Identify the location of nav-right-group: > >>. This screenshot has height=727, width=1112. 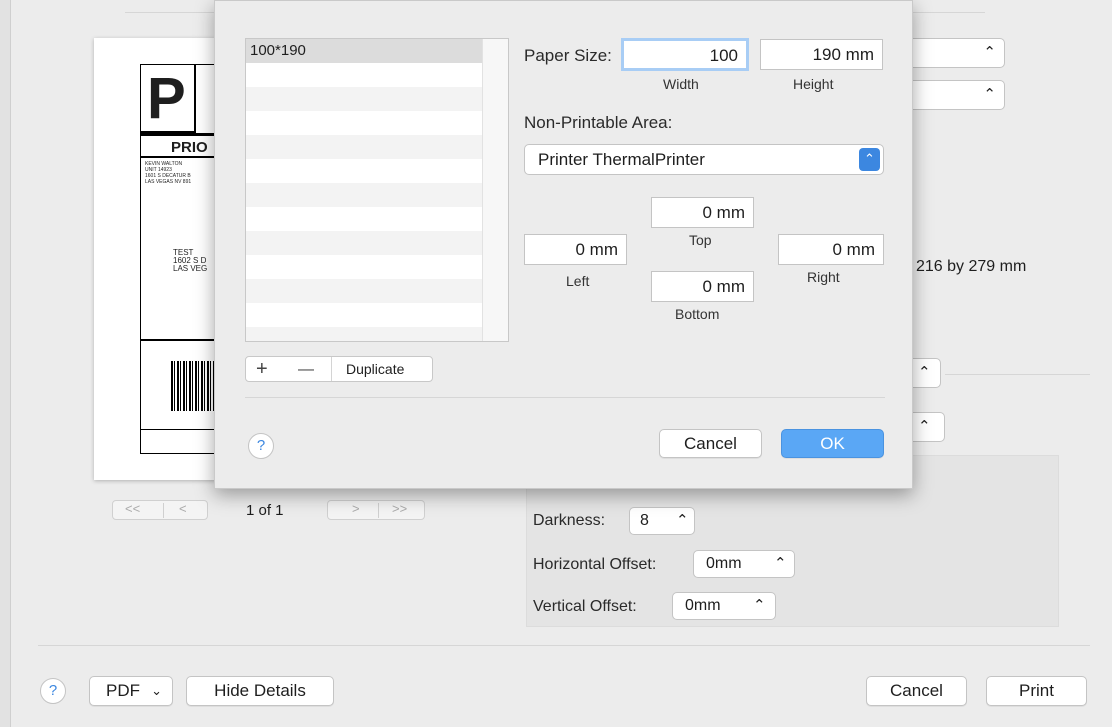
(376, 510).